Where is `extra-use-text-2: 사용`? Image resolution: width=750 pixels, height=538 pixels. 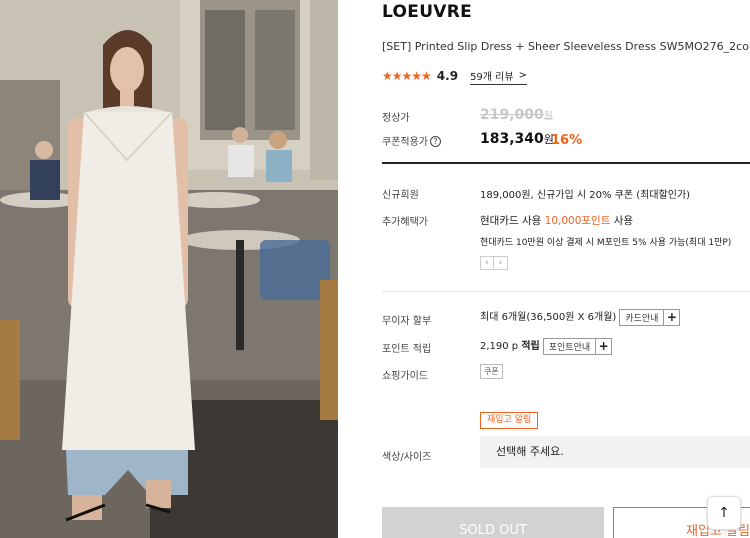
extra-use-text-2: 사용 is located at coordinates (623, 221).